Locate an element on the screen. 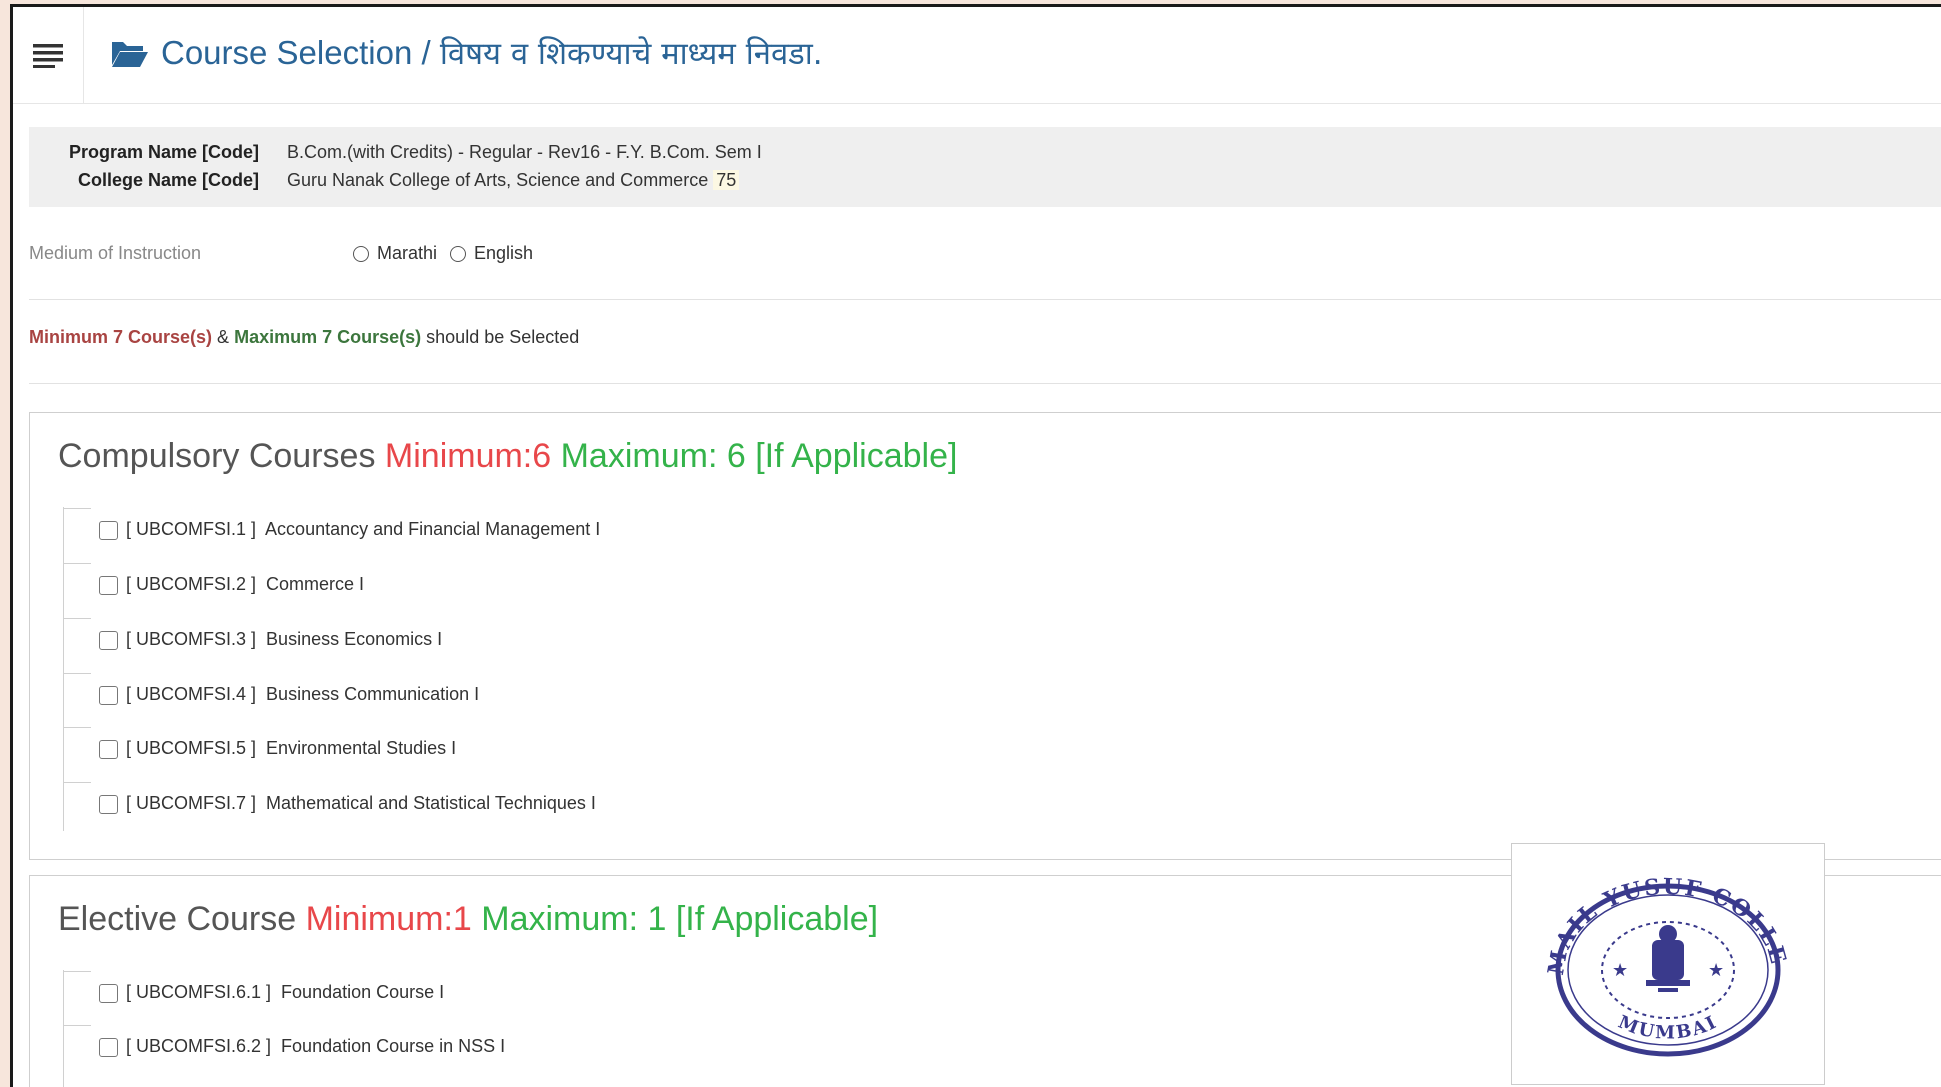  course-item: [ UBCOMFSI.4 ] Business Communication I is located at coordinates (271, 689).